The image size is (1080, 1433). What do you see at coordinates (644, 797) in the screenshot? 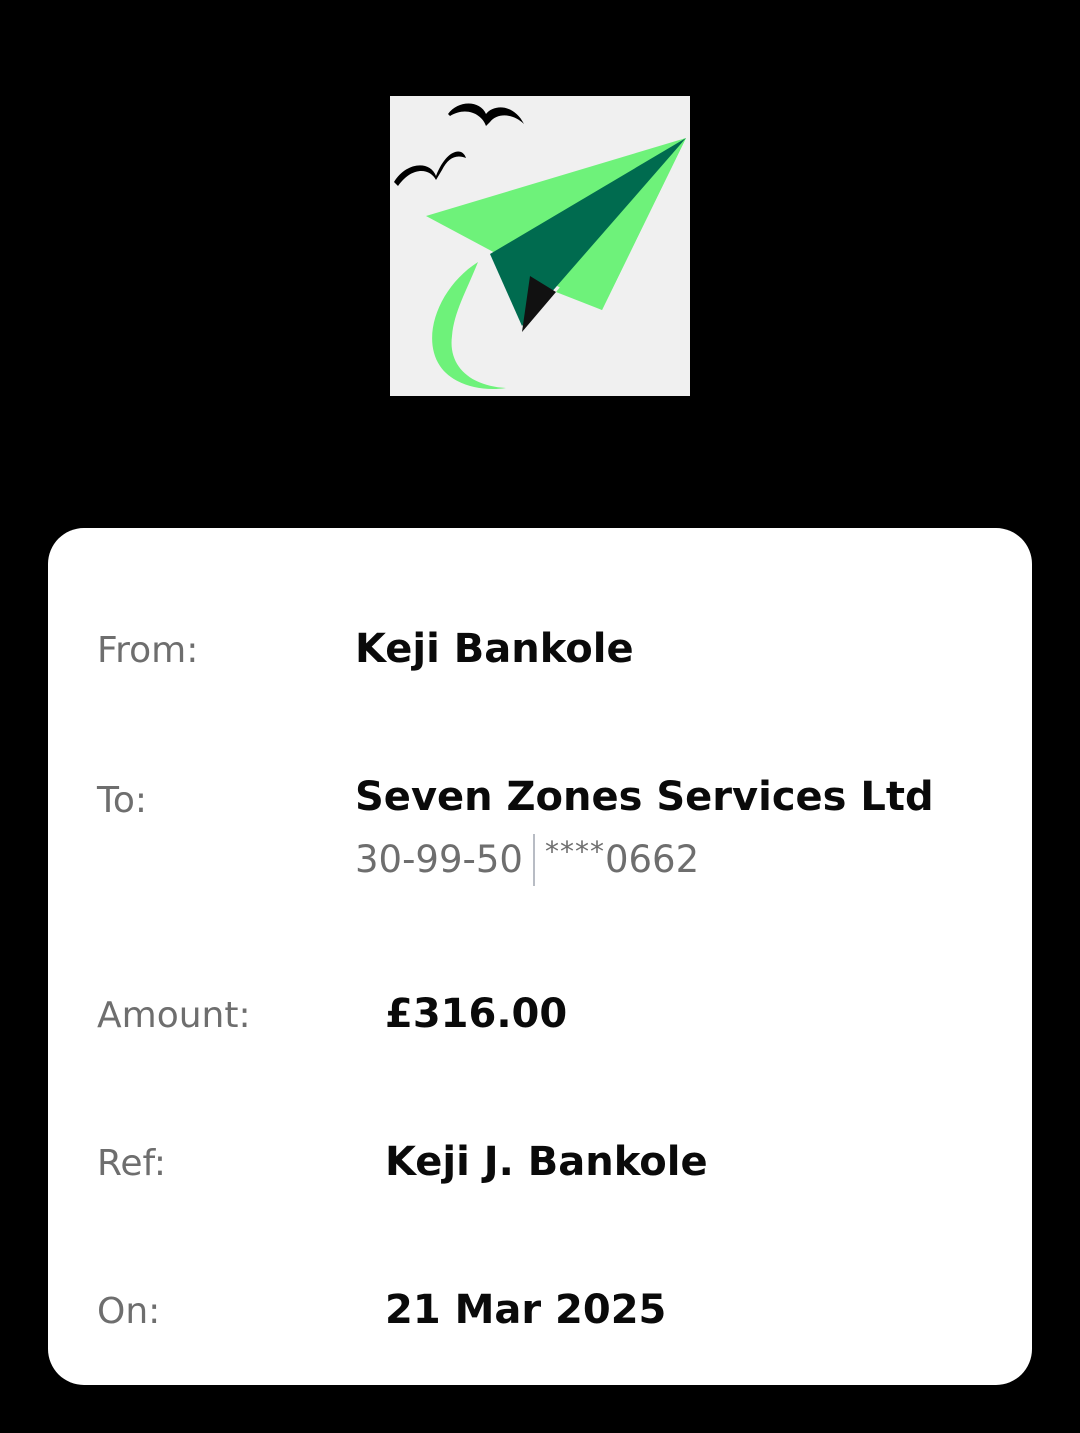
I see `to-value: Seven Zones Services Ltd` at bounding box center [644, 797].